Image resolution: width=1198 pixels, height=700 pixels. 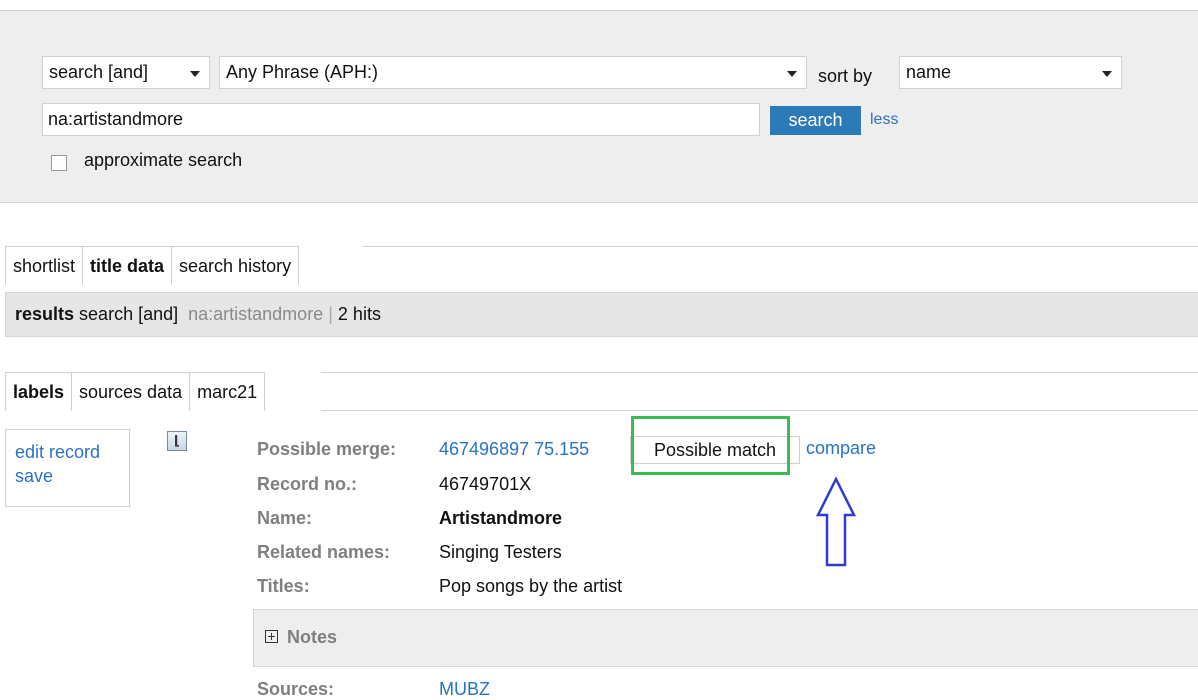 What do you see at coordinates (485, 484) in the screenshot?
I see `record-no-value: 46749701X` at bounding box center [485, 484].